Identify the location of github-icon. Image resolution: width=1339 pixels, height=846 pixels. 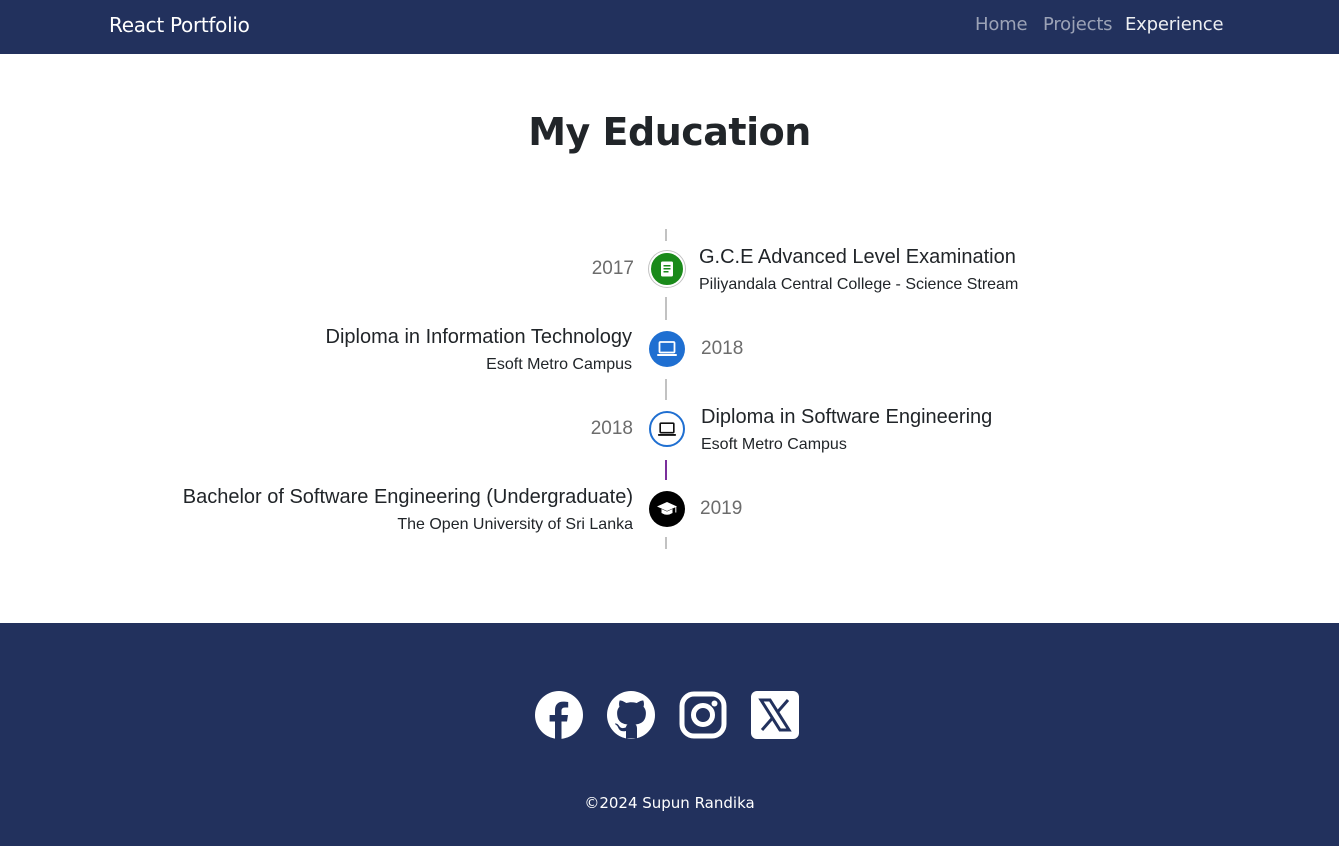
(631, 715).